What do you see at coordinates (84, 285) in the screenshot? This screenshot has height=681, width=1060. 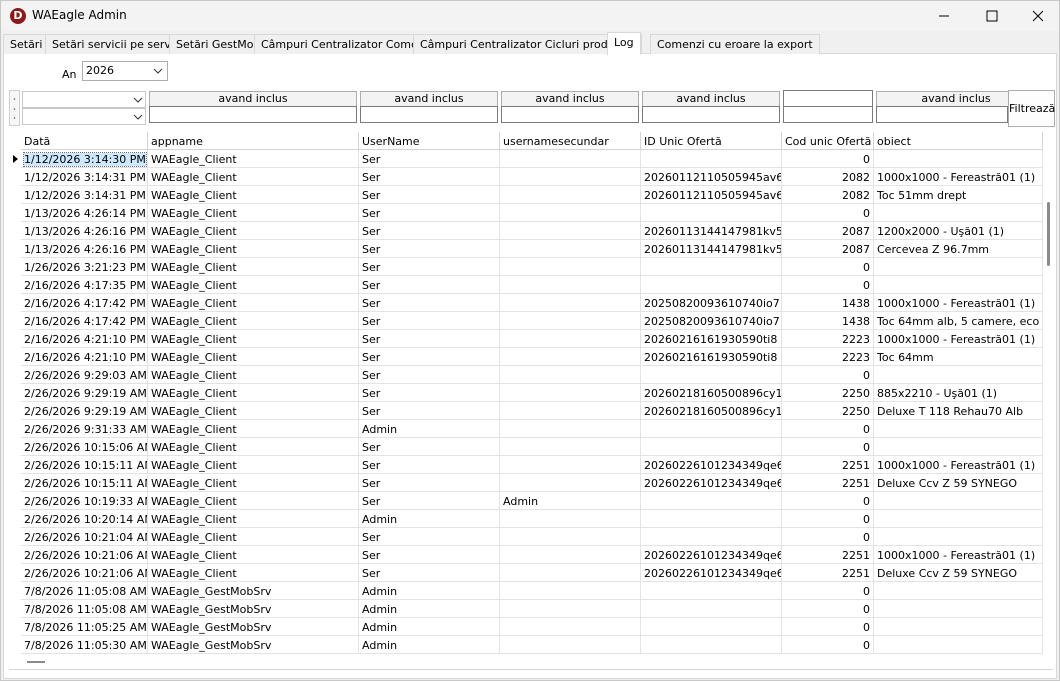 I see `cell-data: 2/16/2026 4:17:35 PM` at bounding box center [84, 285].